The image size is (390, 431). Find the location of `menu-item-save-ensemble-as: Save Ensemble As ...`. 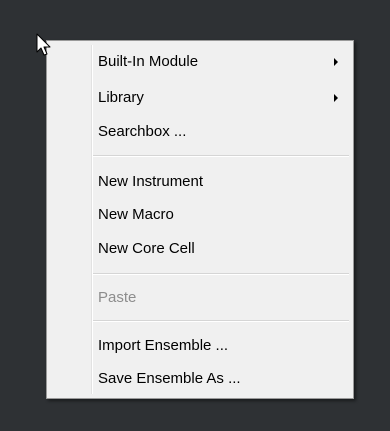

menu-item-save-ensemble-as: Save Ensemble As ... is located at coordinates (200, 379).